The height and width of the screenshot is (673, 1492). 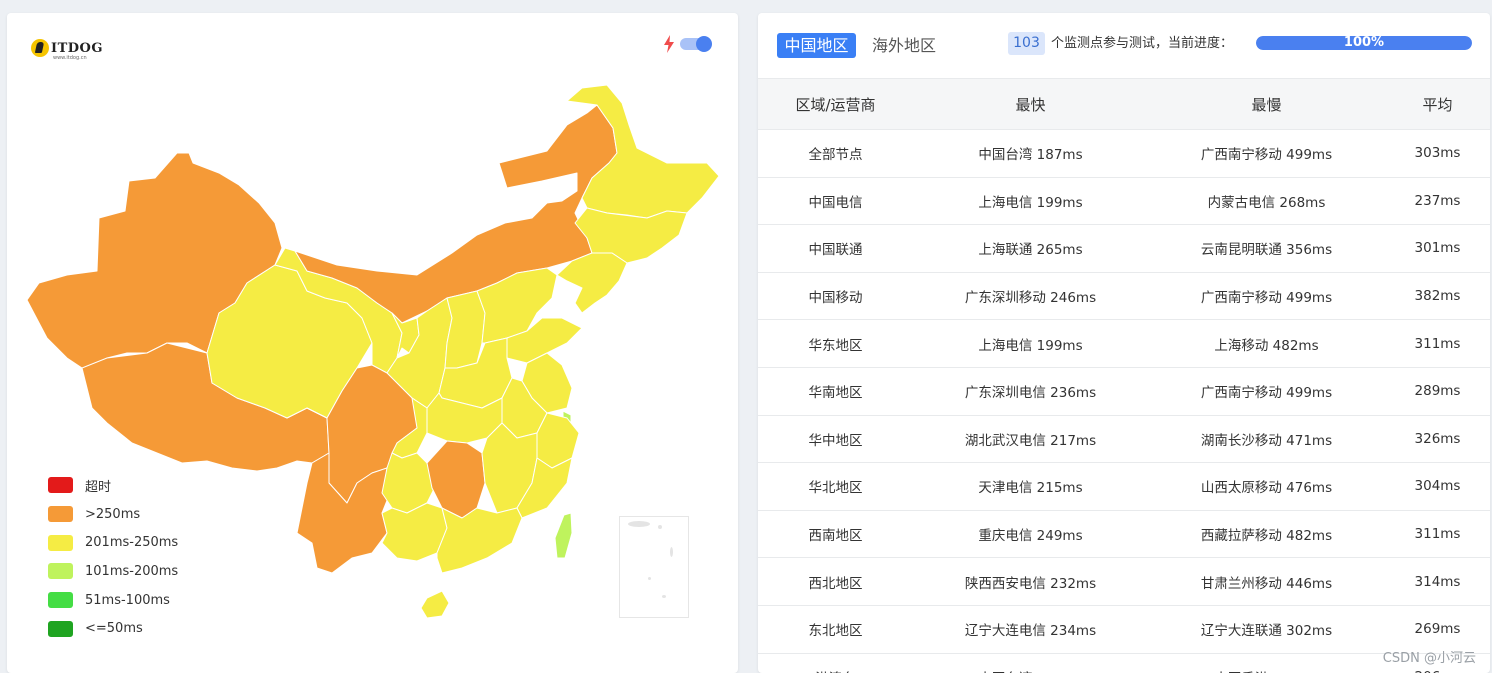 I want to click on table-row: 西南地区重庆电信 249ms西藏拉萨移动 482ms311ms, so click(x=1124, y=534).